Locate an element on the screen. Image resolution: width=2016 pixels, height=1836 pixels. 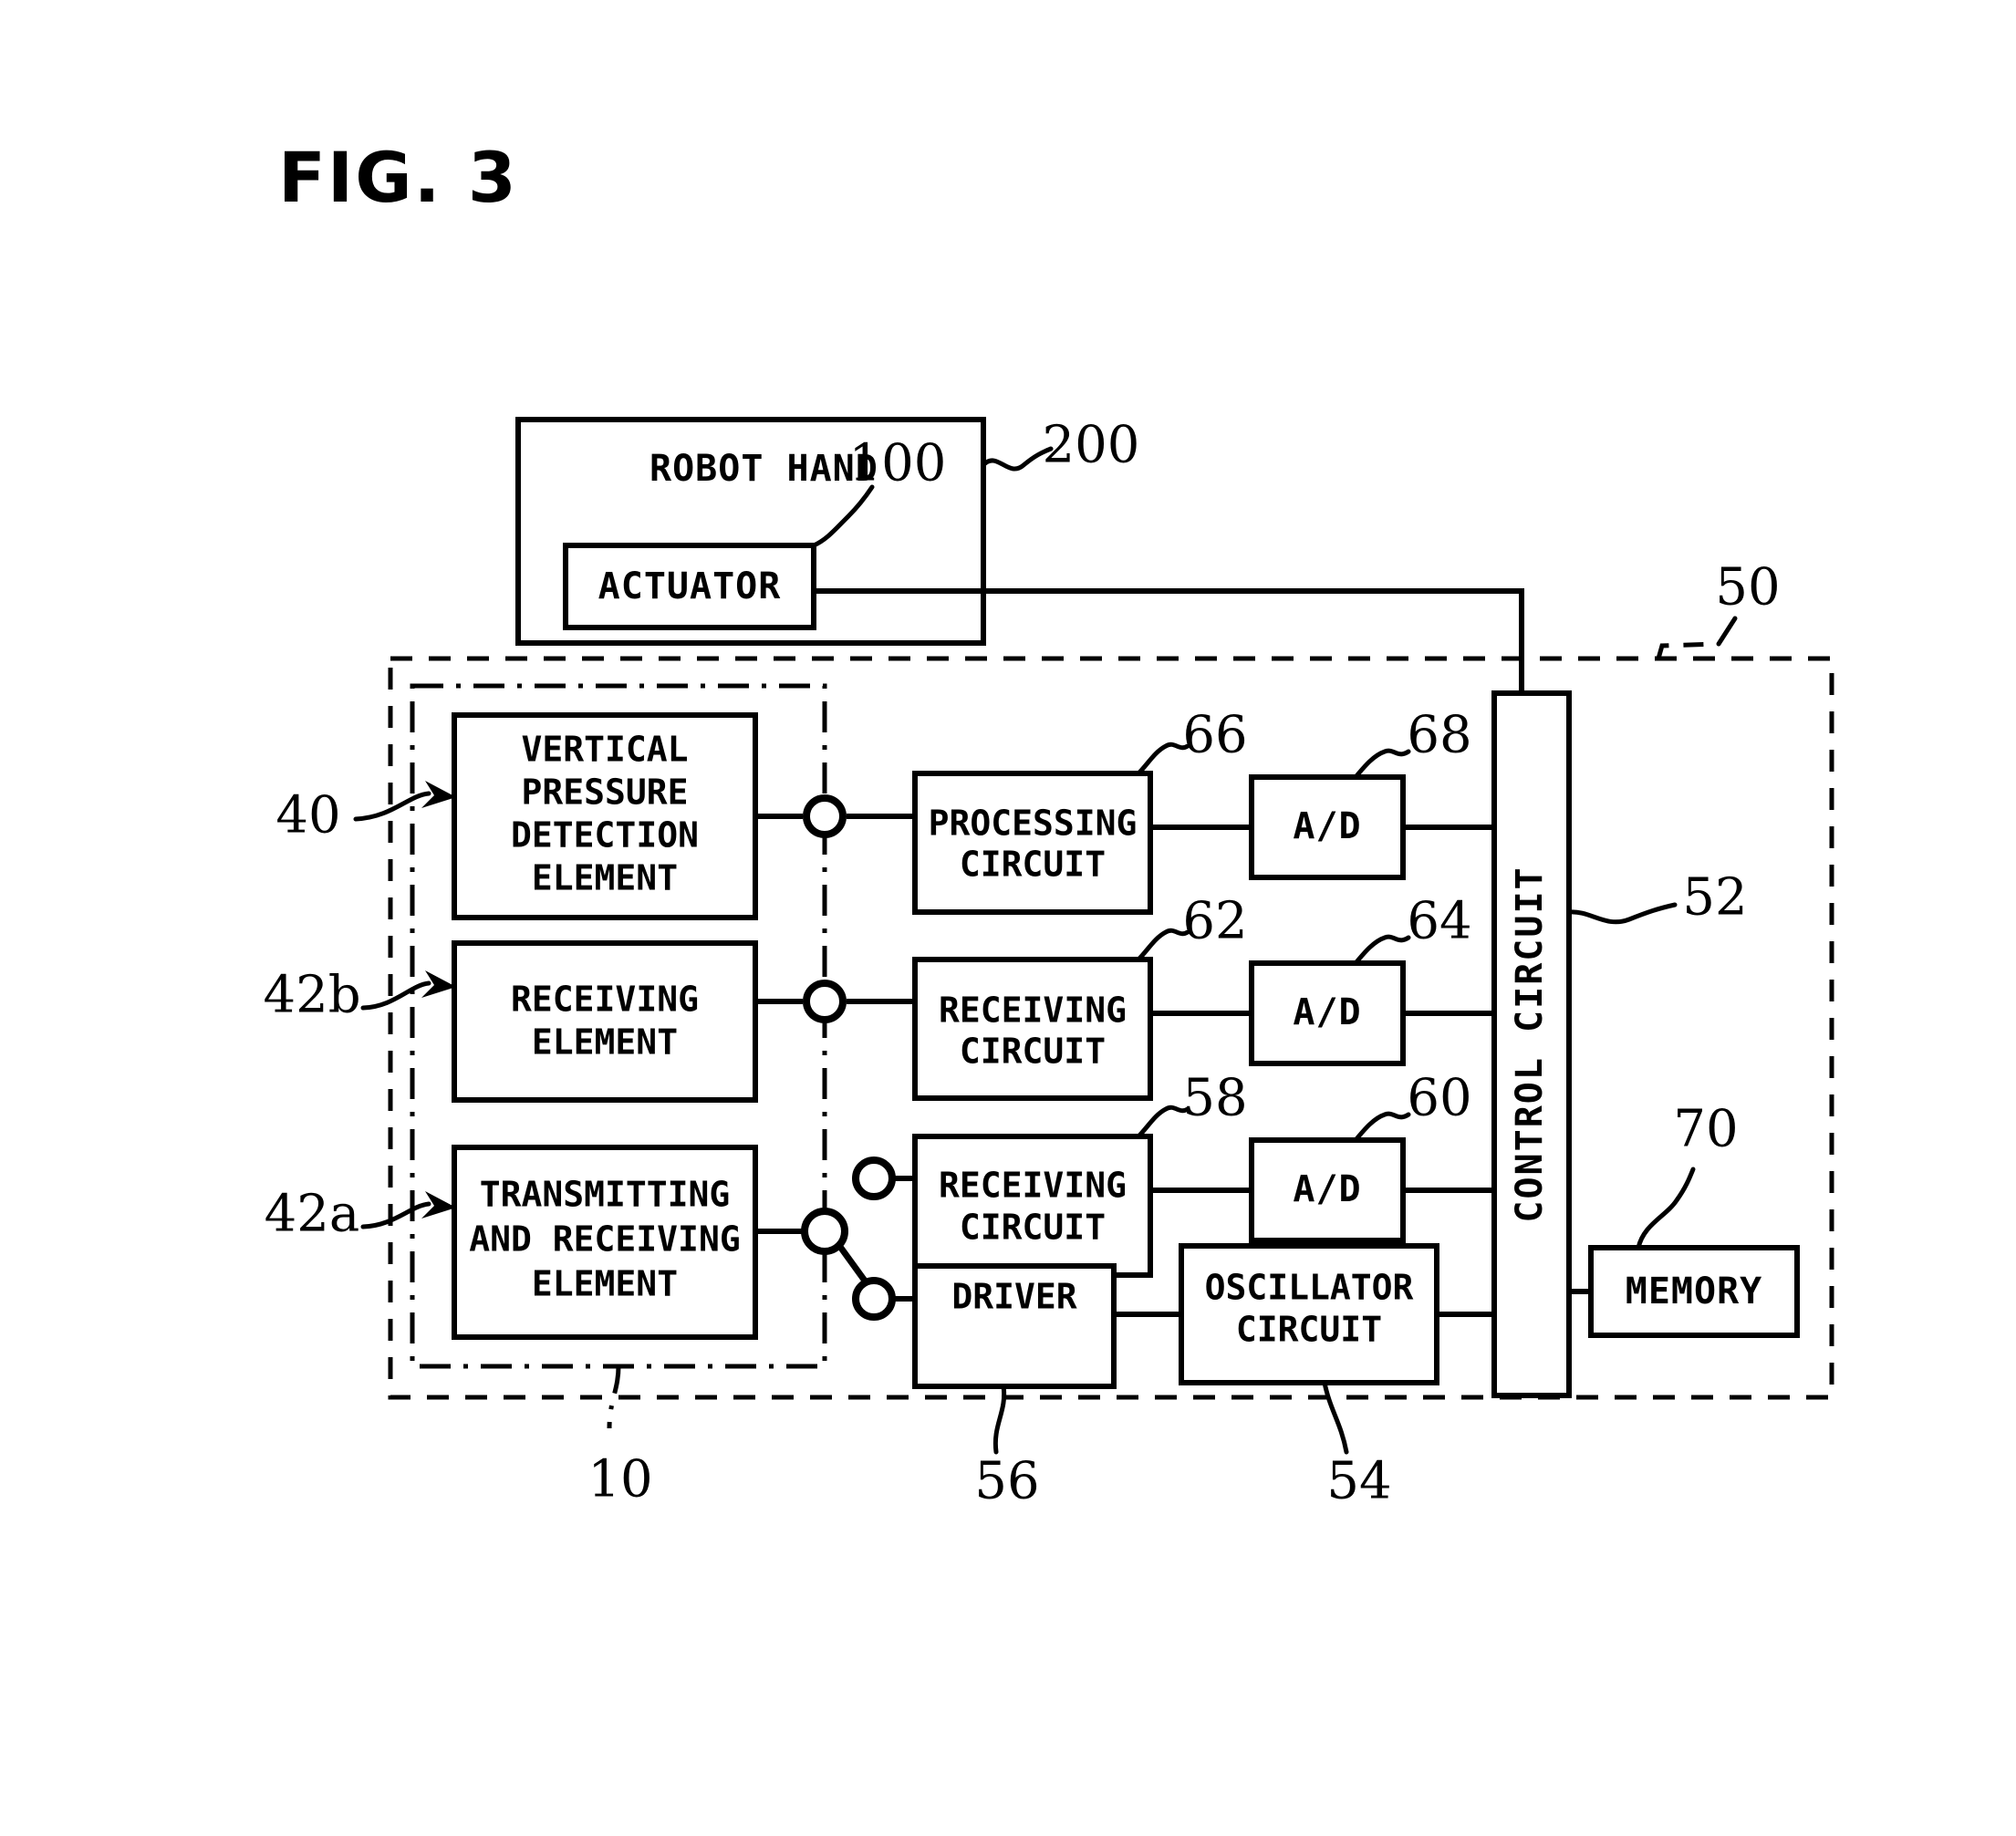
ref-52: 52 is located at coordinates (1715, 898).